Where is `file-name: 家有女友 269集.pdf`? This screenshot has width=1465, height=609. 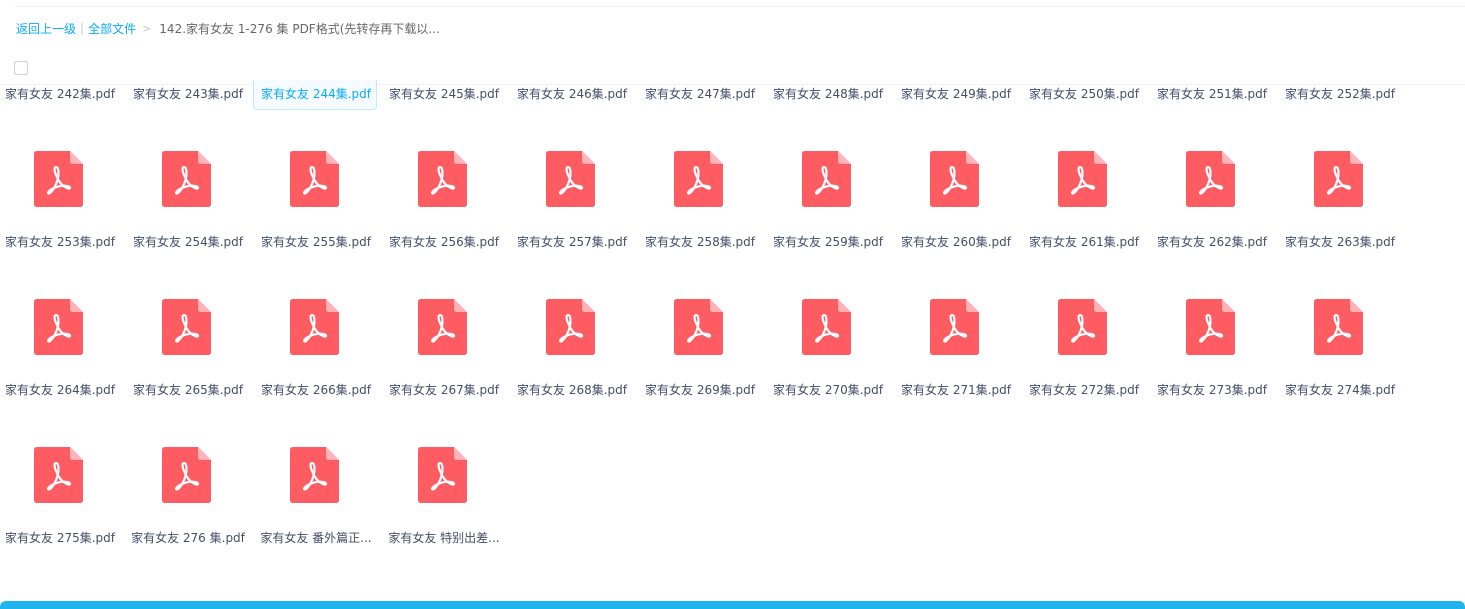 file-name: 家有女友 269集.pdf is located at coordinates (700, 390).